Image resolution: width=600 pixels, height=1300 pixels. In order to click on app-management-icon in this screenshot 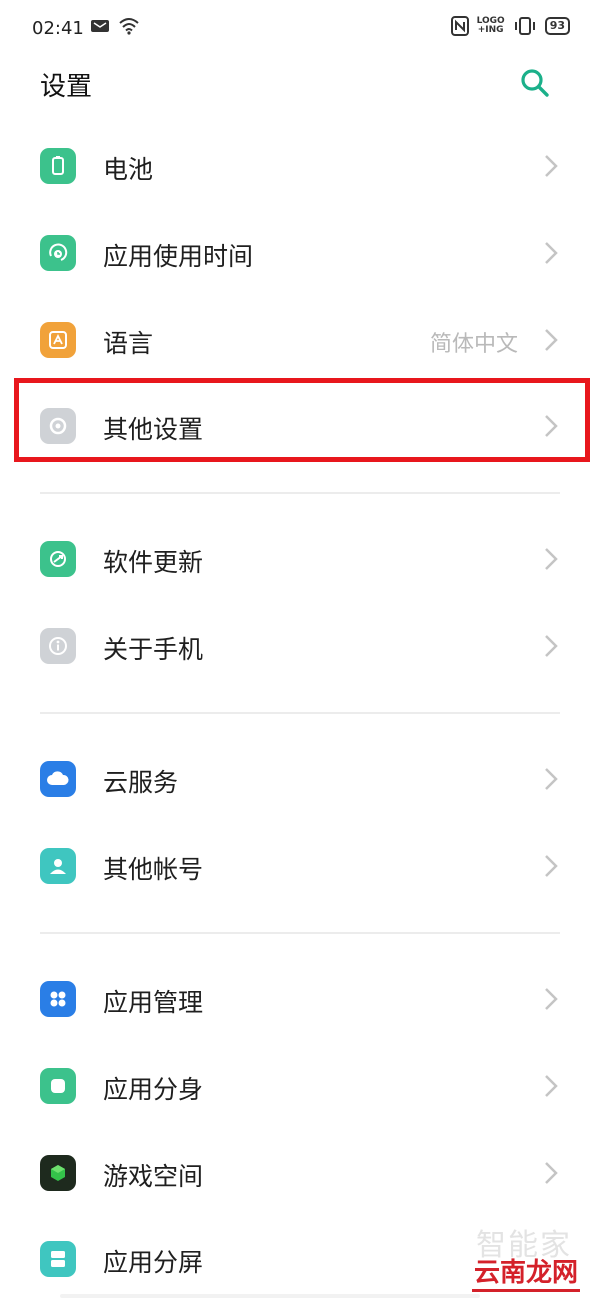, I will do `click(58, 999)`.